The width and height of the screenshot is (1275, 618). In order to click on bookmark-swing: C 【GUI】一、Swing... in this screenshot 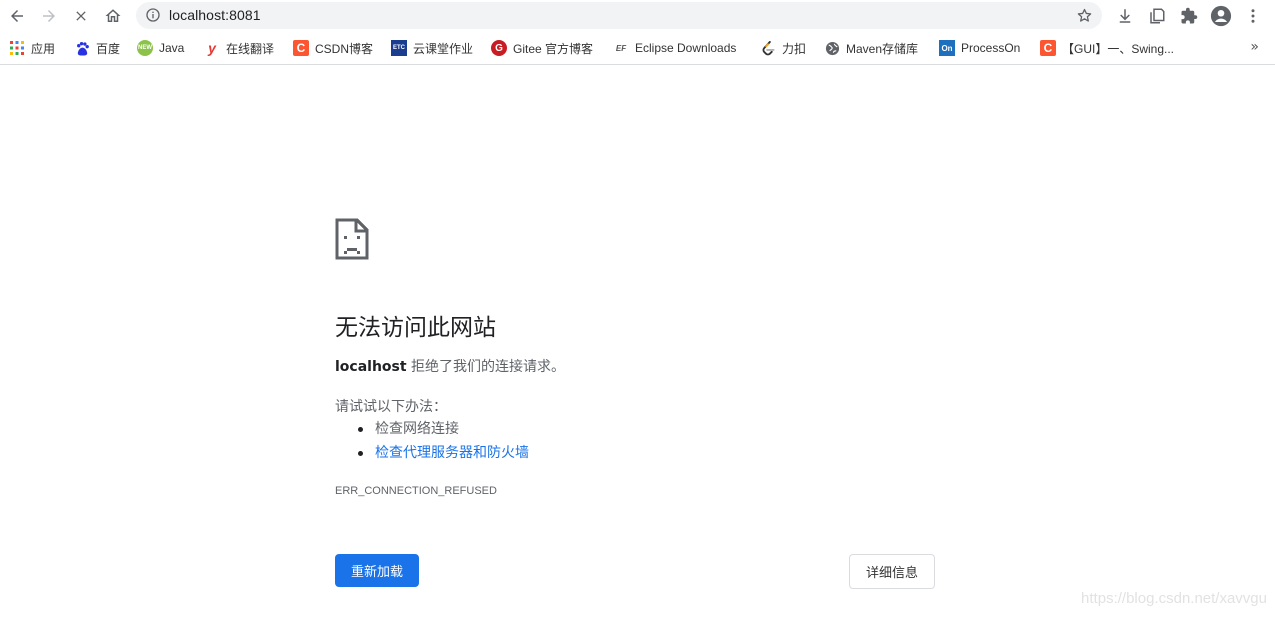, I will do `click(1107, 48)`.